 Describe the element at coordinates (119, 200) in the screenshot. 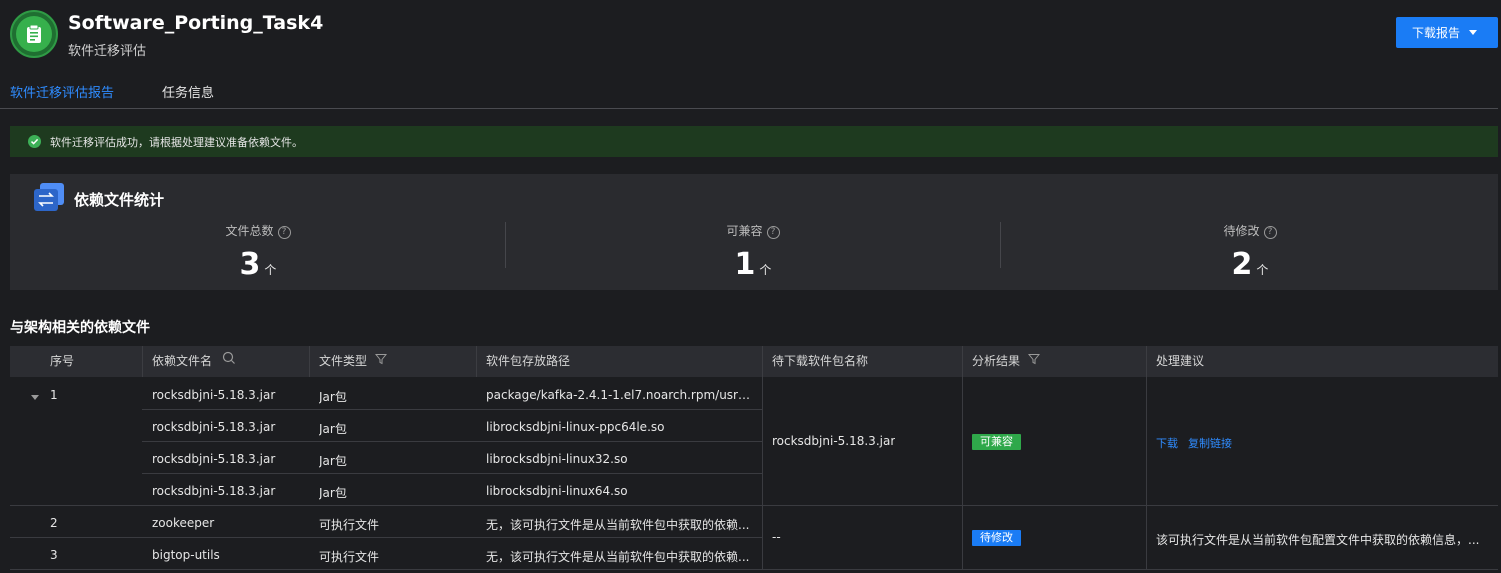

I see `stats-title: 依赖文件统计` at that location.